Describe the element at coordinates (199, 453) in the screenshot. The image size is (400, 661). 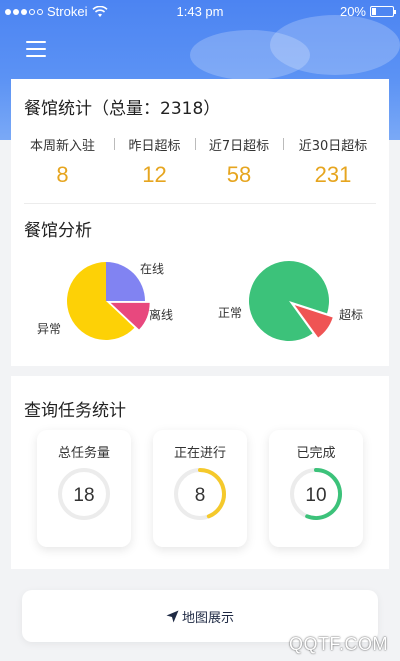
I see `task-label: 正在进行` at that location.